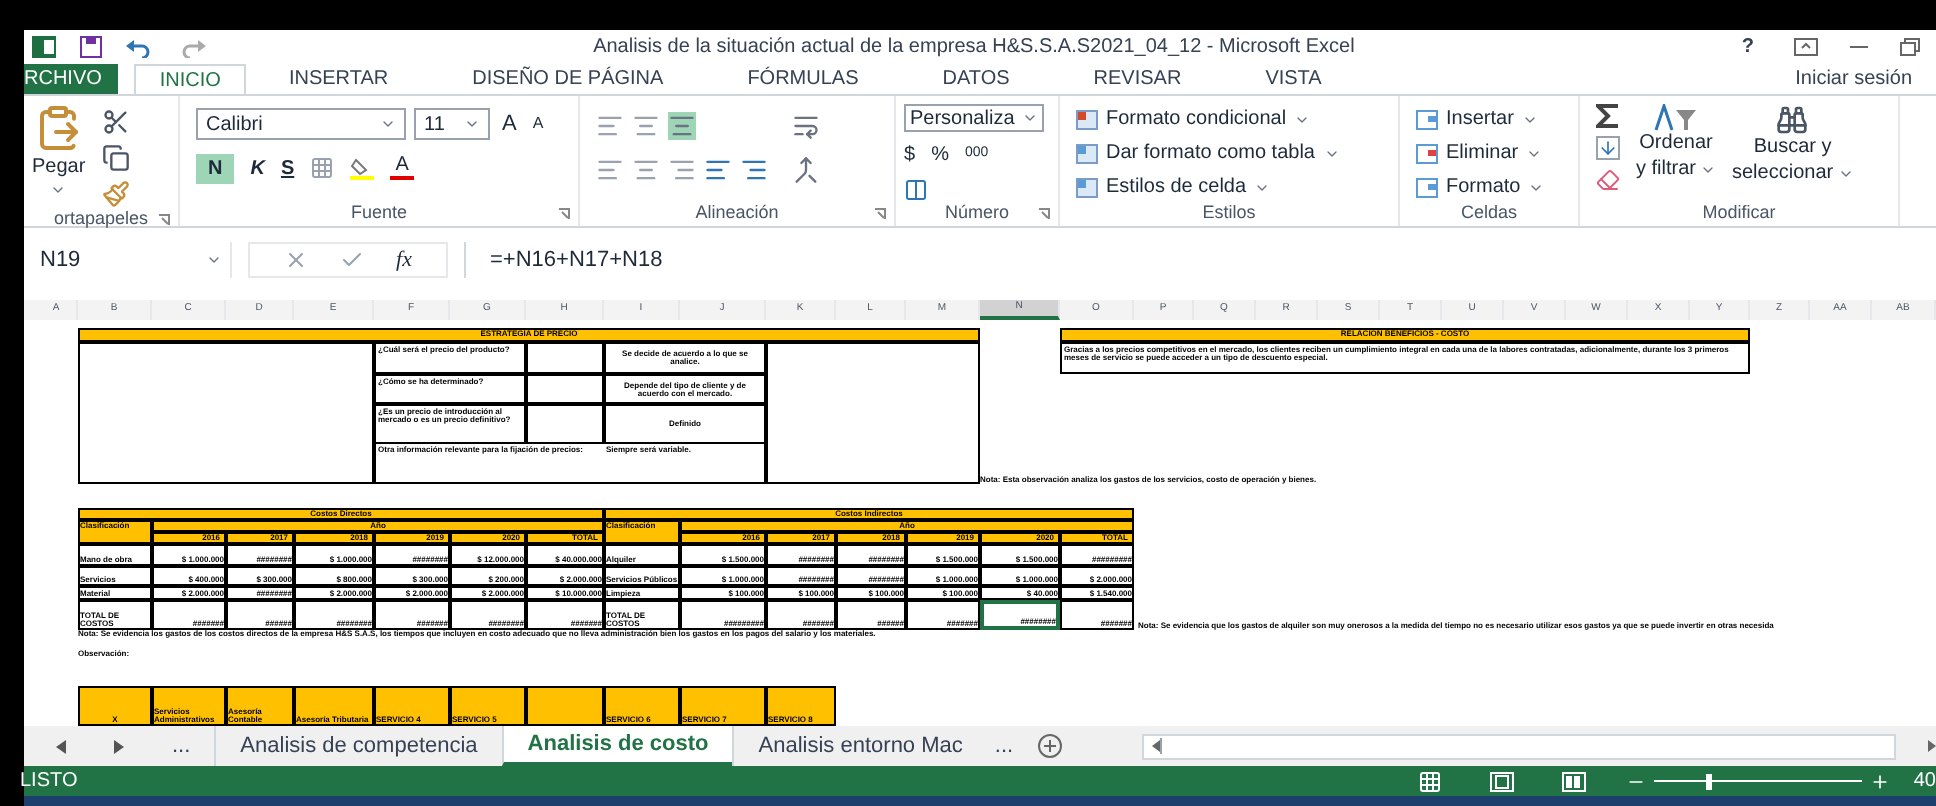 This screenshot has height=806, width=1936. What do you see at coordinates (115, 158) in the screenshot?
I see `copy-icon` at bounding box center [115, 158].